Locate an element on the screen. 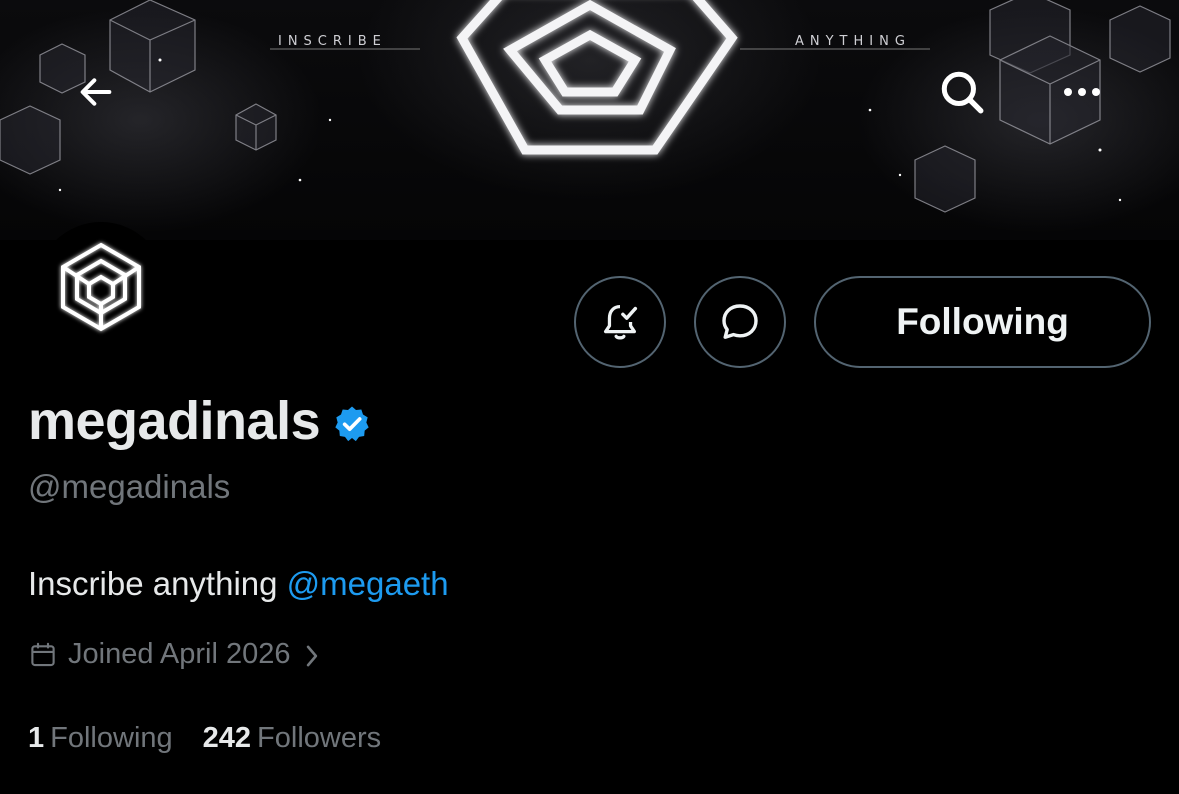 The image size is (1179, 794). search-icon is located at coordinates (962, 92).